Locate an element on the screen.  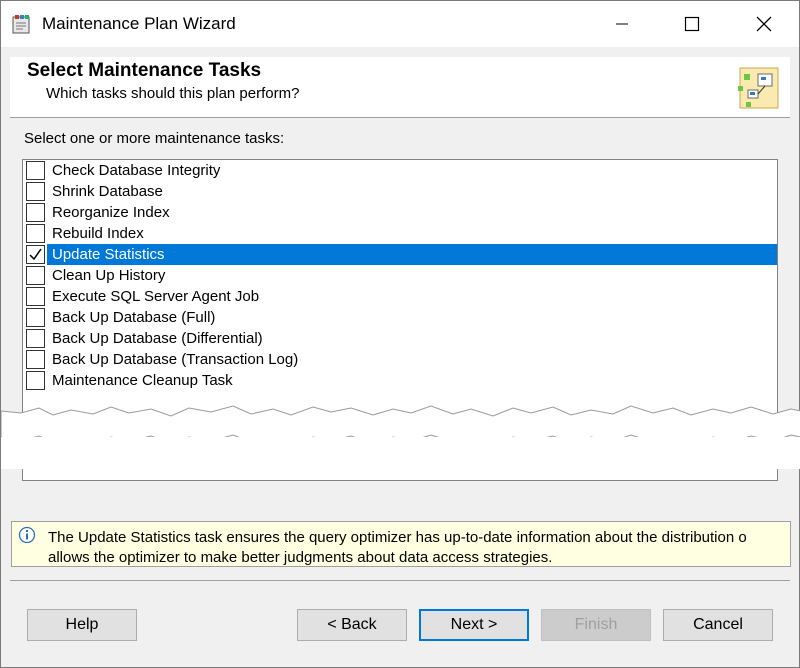
maximize-button is located at coordinates (692, 24).